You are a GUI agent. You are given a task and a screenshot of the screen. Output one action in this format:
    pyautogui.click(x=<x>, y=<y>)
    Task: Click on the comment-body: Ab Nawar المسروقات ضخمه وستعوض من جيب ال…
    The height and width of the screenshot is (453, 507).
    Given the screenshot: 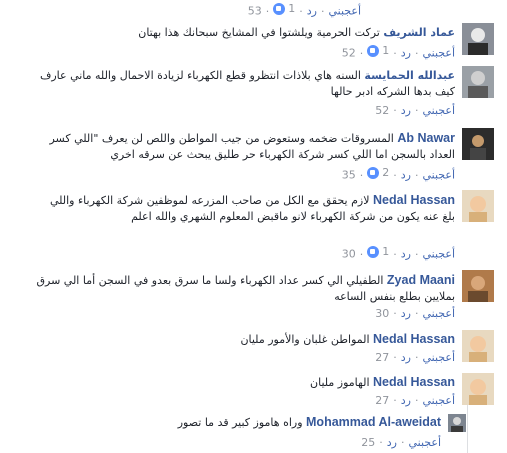 What is the action you would take?
    pyautogui.click(x=245, y=146)
    